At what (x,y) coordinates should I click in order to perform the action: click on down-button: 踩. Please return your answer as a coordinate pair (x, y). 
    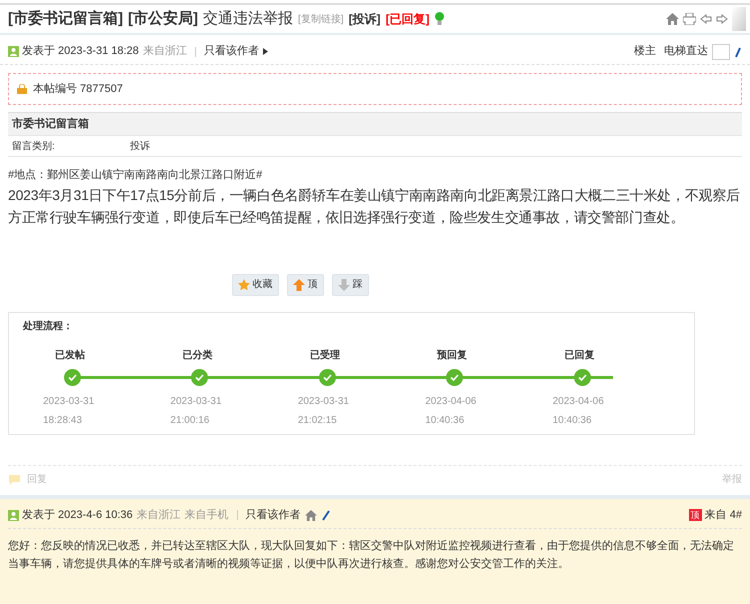
    Looking at the image, I should click on (350, 285).